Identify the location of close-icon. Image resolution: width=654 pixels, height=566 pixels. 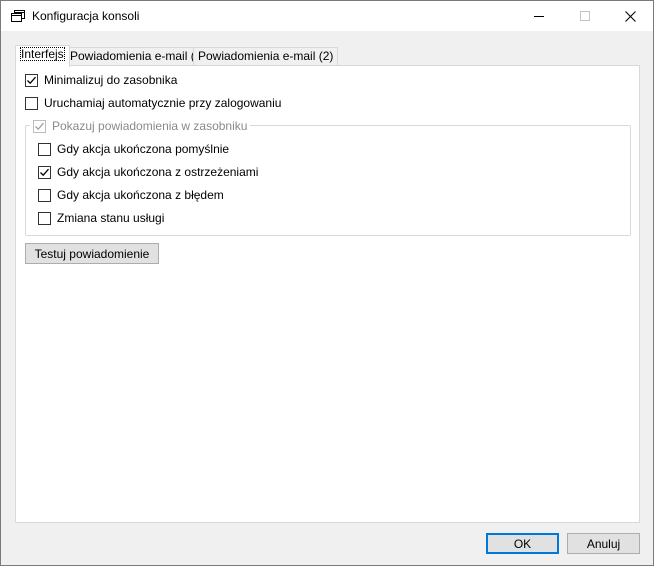
(630, 16).